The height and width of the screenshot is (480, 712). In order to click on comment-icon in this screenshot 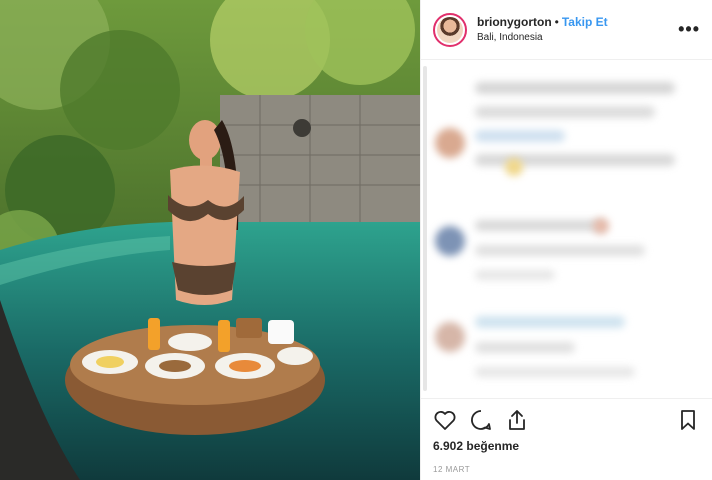, I will do `click(481, 420)`.